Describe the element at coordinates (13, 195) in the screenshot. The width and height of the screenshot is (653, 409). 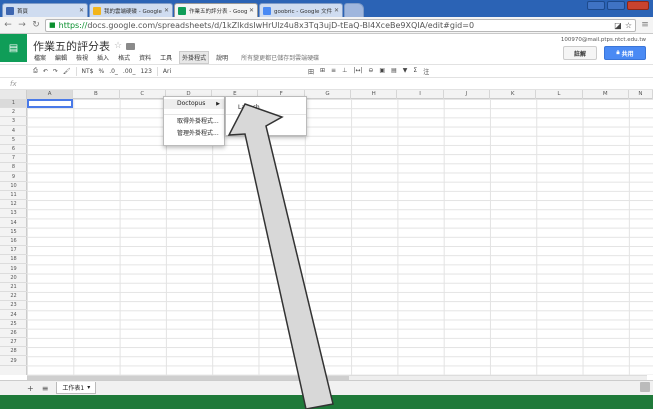
I see `row-header: 11` at that location.